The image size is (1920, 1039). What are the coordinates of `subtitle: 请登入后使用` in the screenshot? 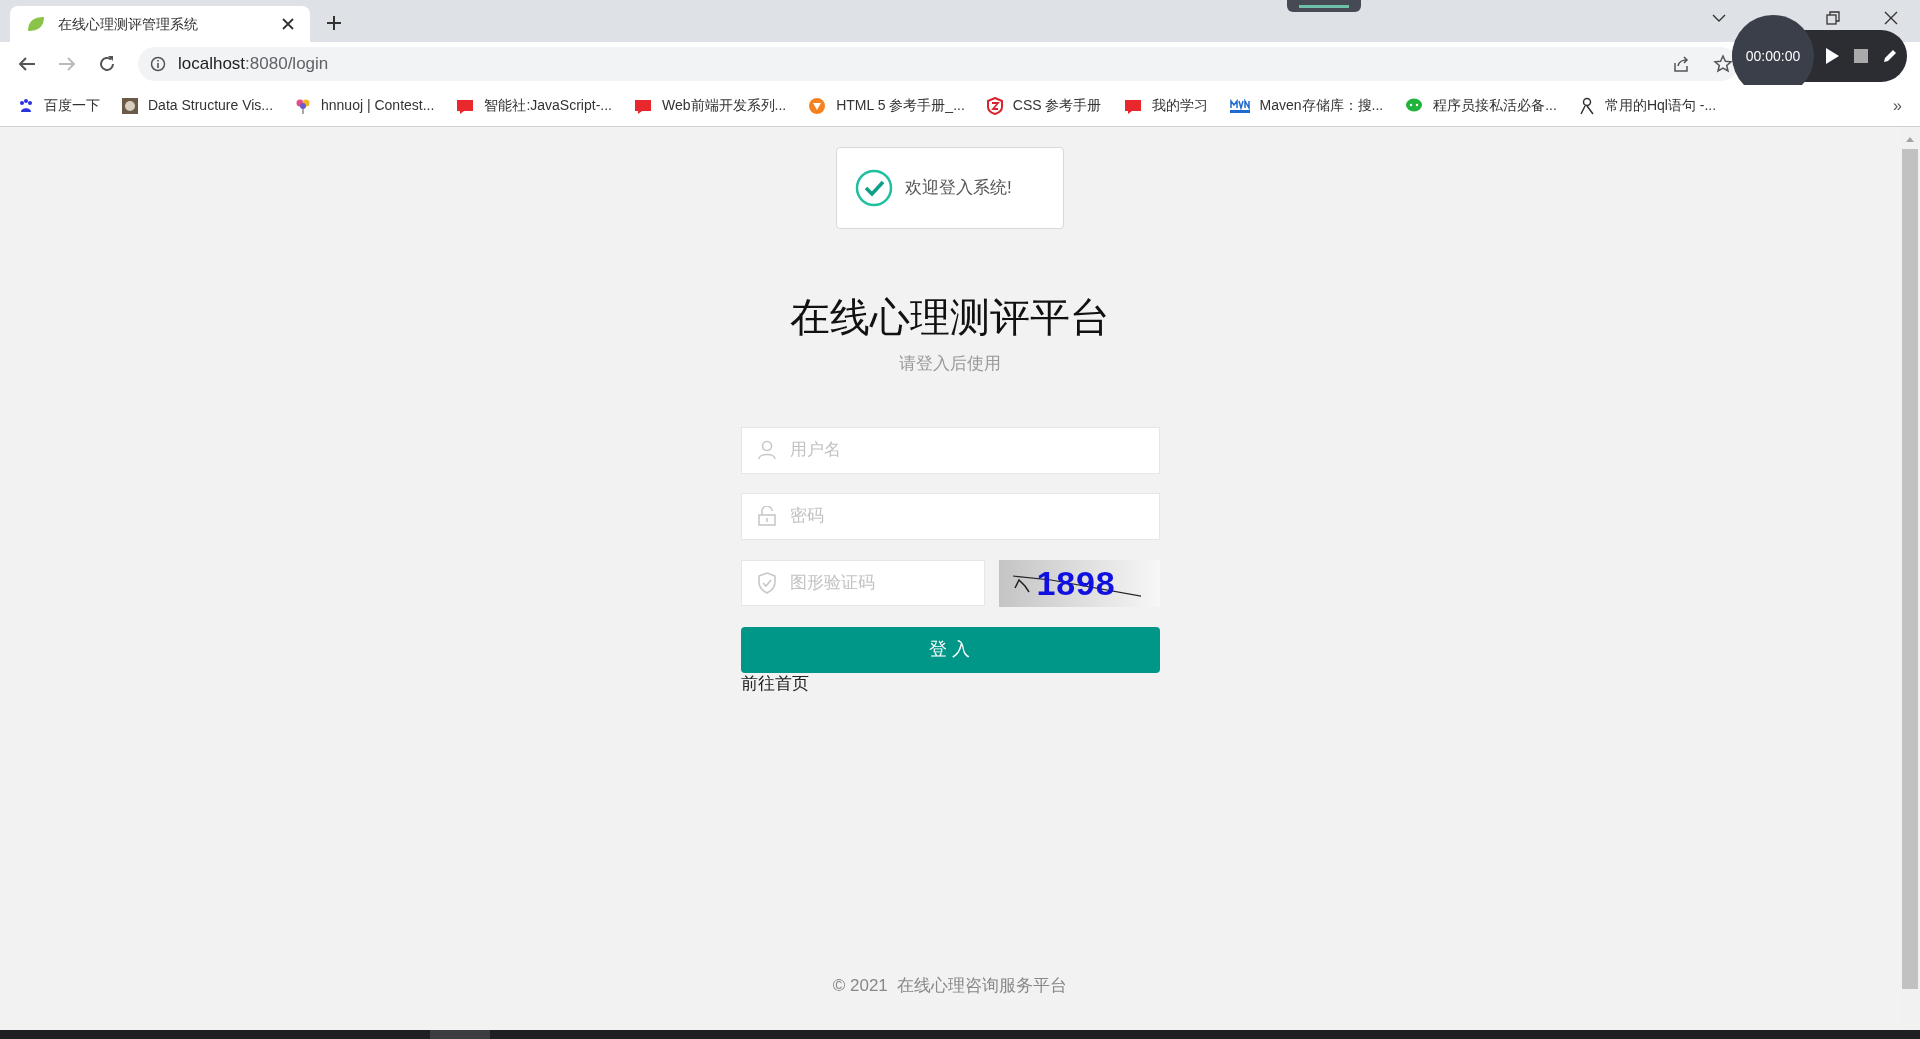 It's located at (950, 364).